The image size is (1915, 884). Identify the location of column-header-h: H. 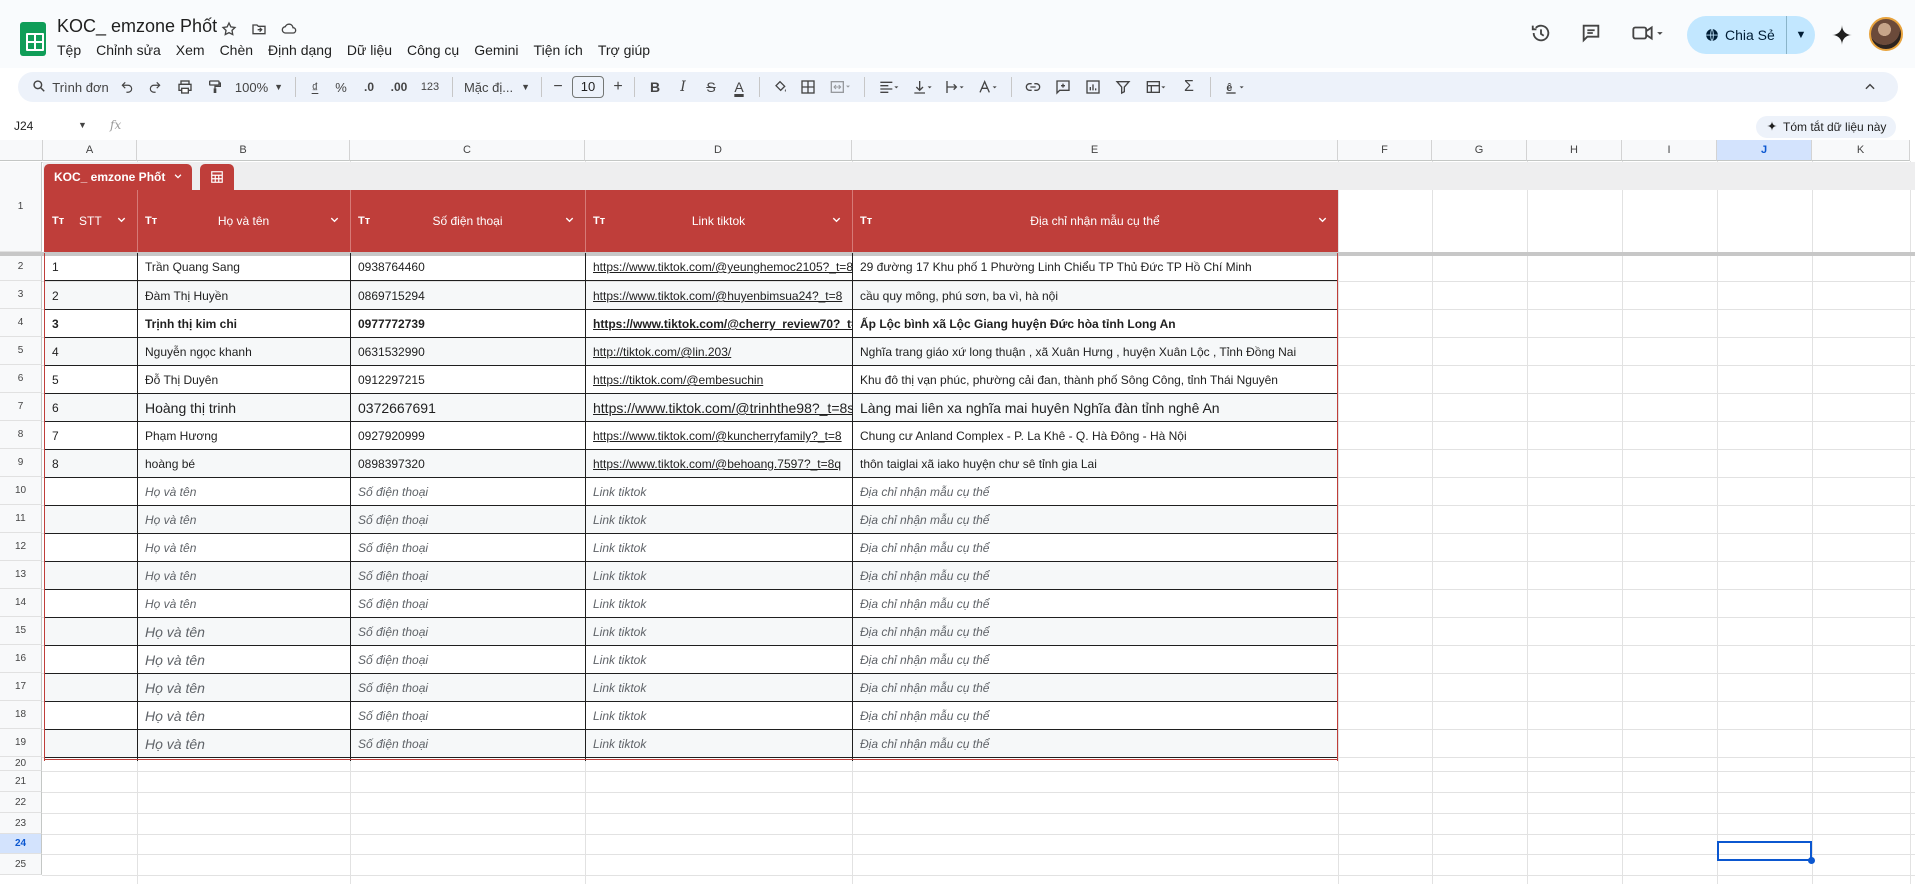
(1574, 150).